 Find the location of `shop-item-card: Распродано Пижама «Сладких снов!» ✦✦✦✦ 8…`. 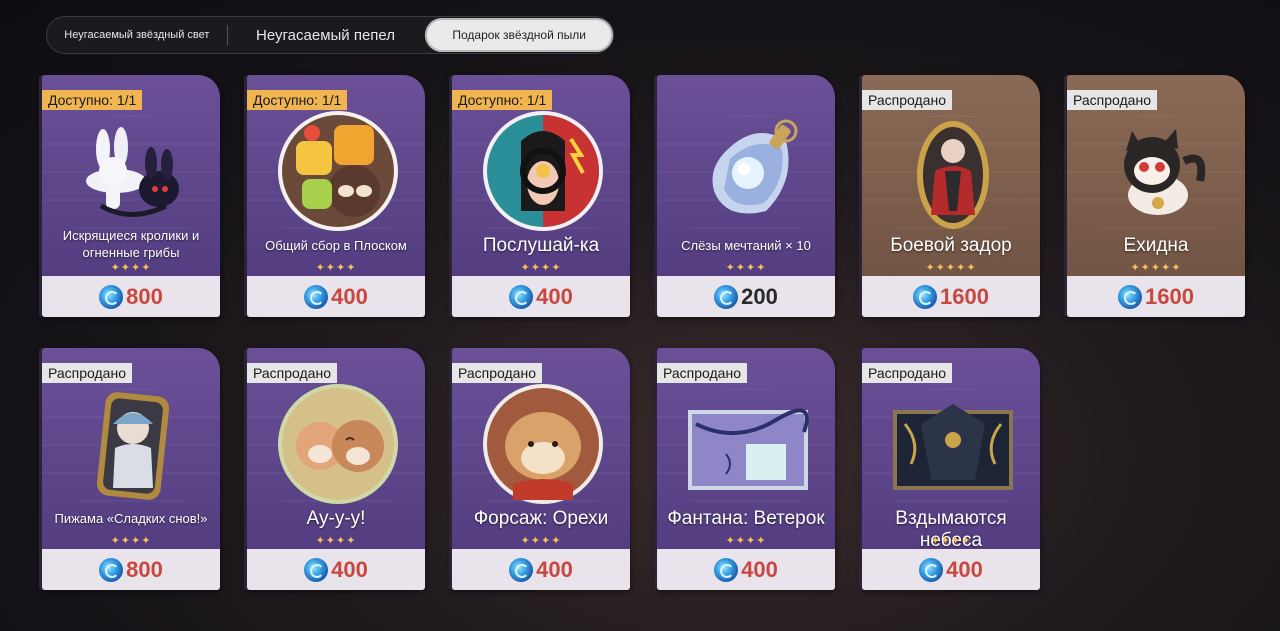

shop-item-card: Распродано Пижама «Сладких снов!» ✦✦✦✦ 8… is located at coordinates (131, 469).